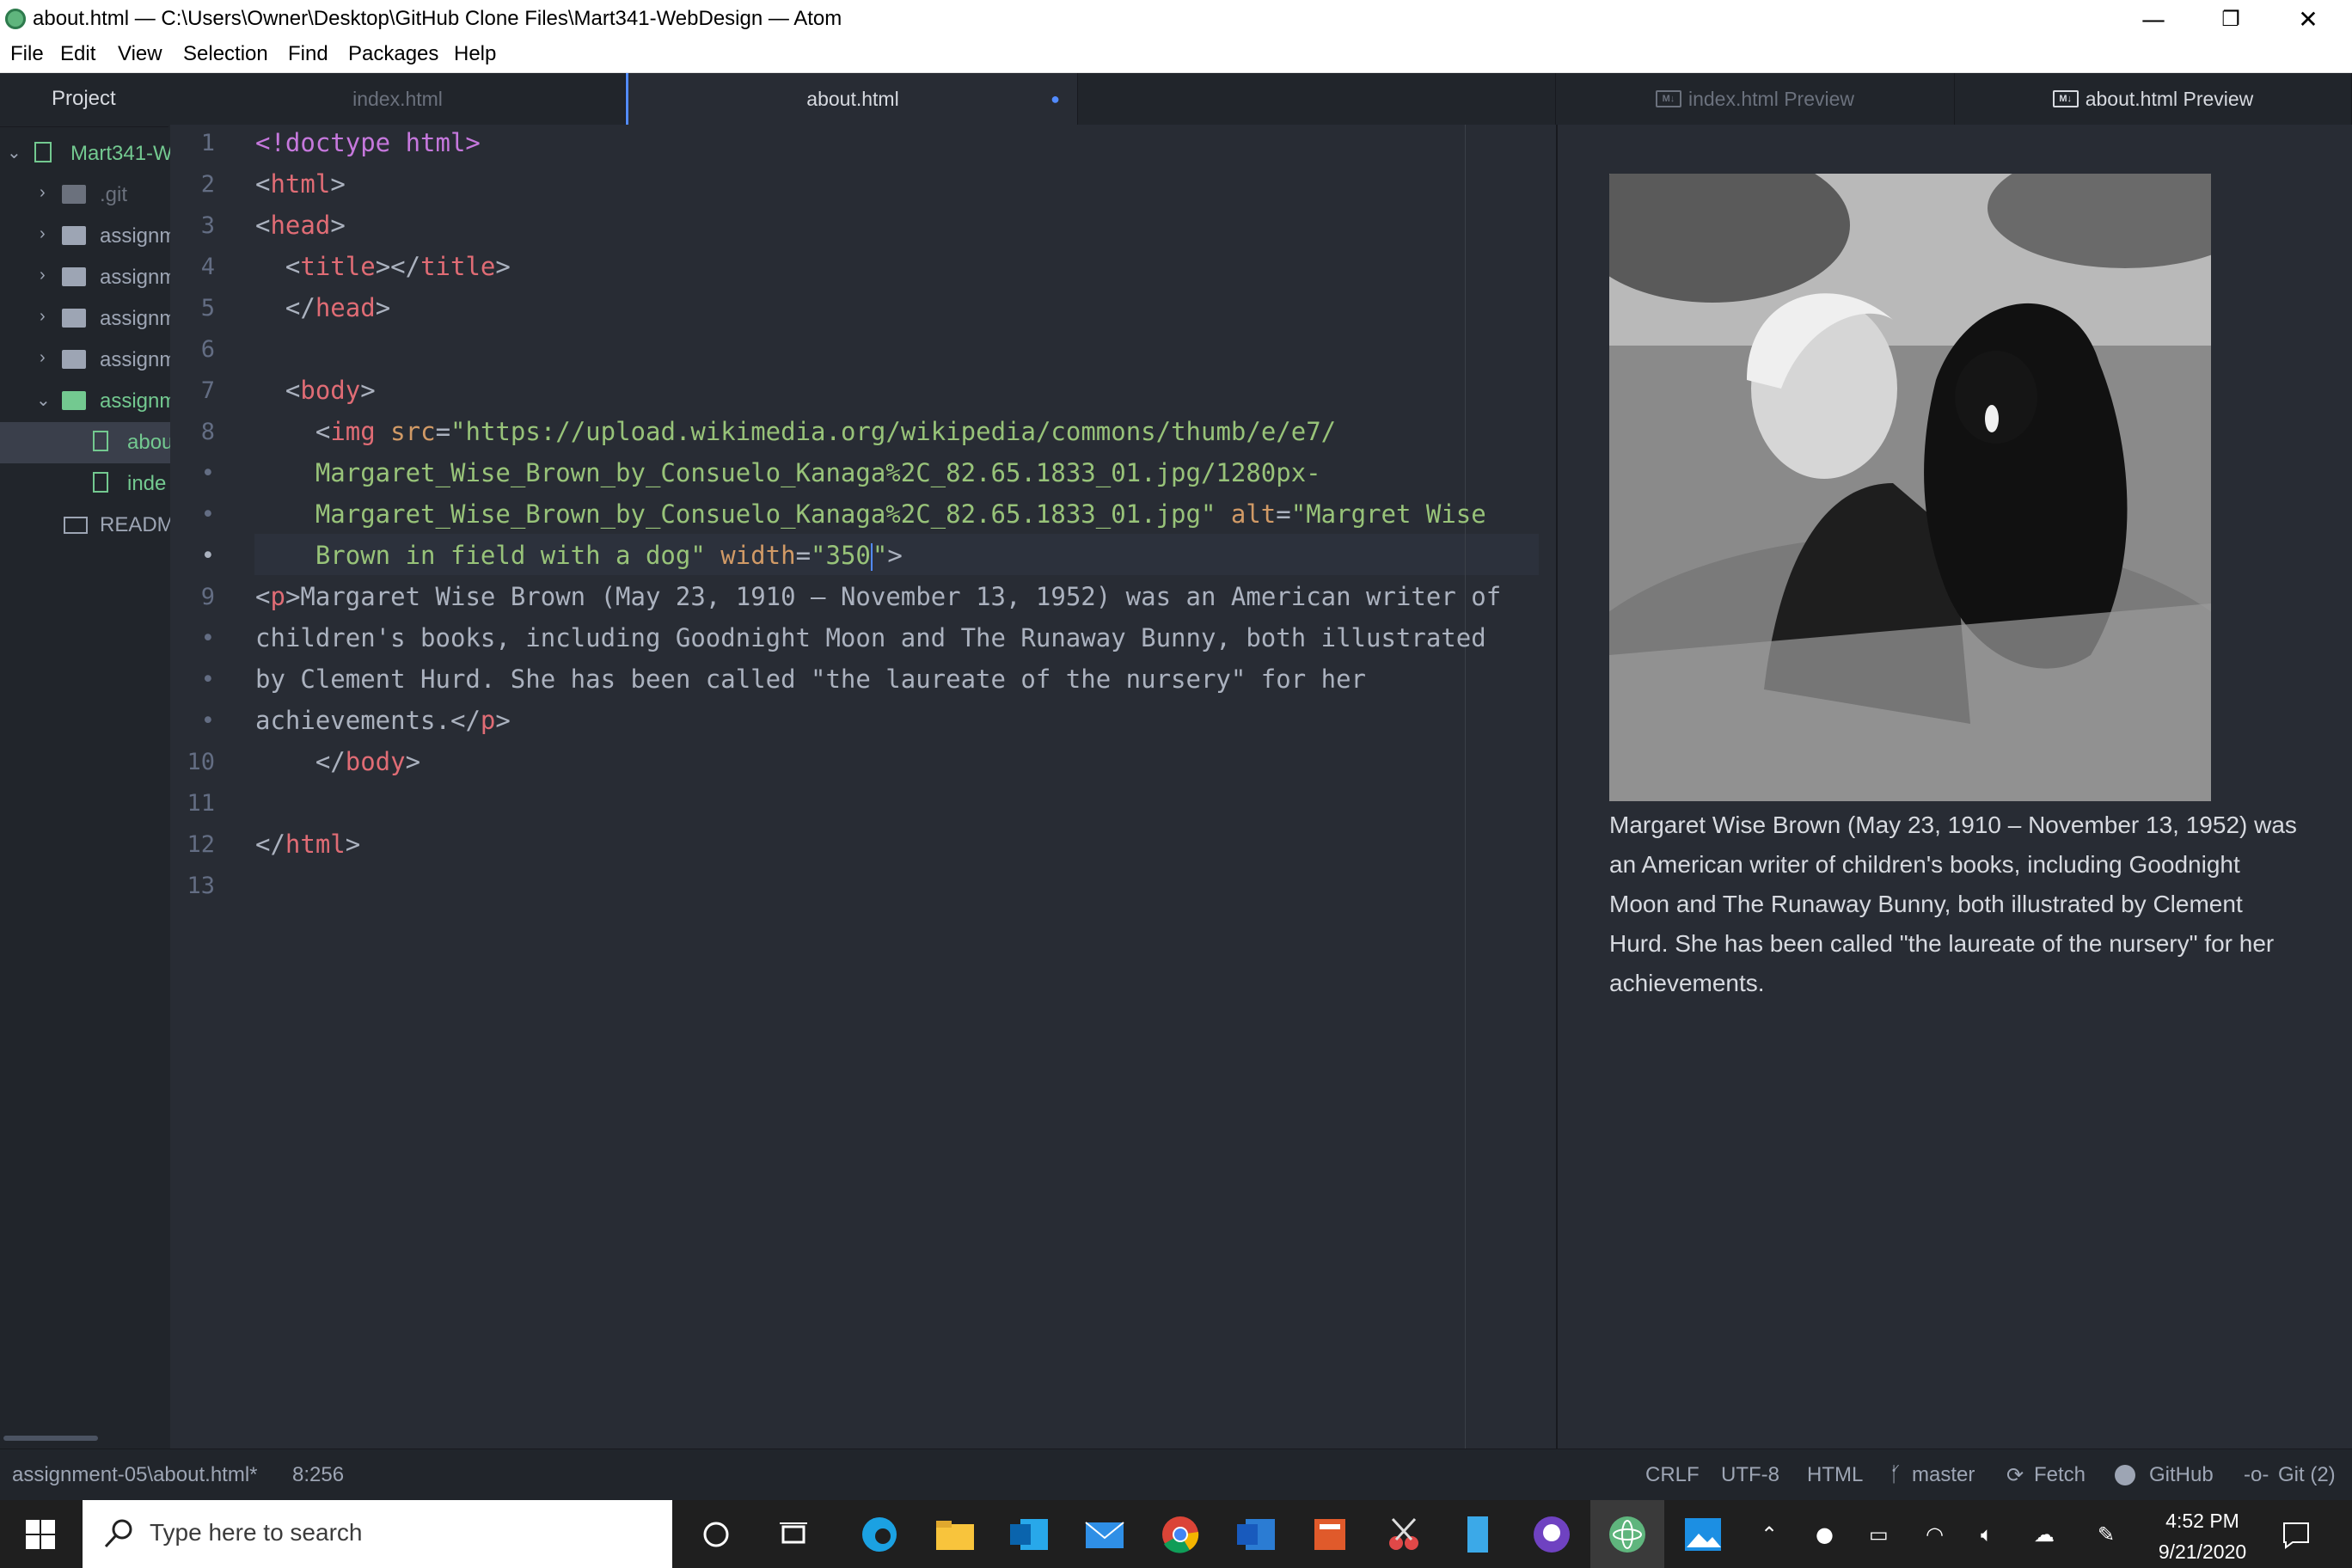 The image size is (2352, 1568). Describe the element at coordinates (1879, 1534) in the screenshot. I see `battery-icon: ▭` at that location.